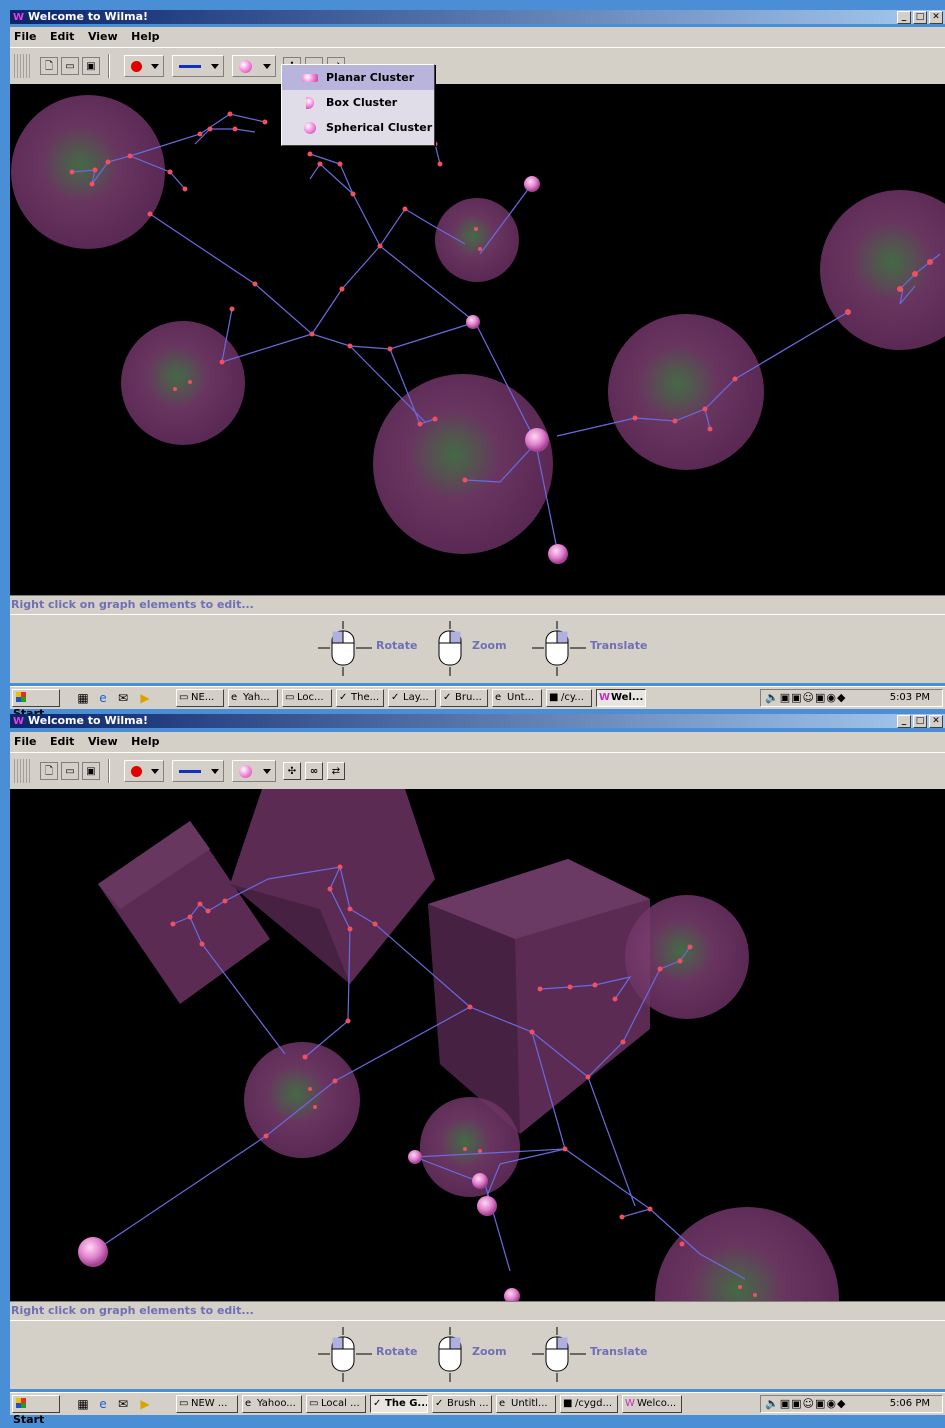 Image resolution: width=945 pixels, height=1428 pixels. Describe the element at coordinates (909, 697) in the screenshot. I see `tray-clock: 5:03 PM` at that location.